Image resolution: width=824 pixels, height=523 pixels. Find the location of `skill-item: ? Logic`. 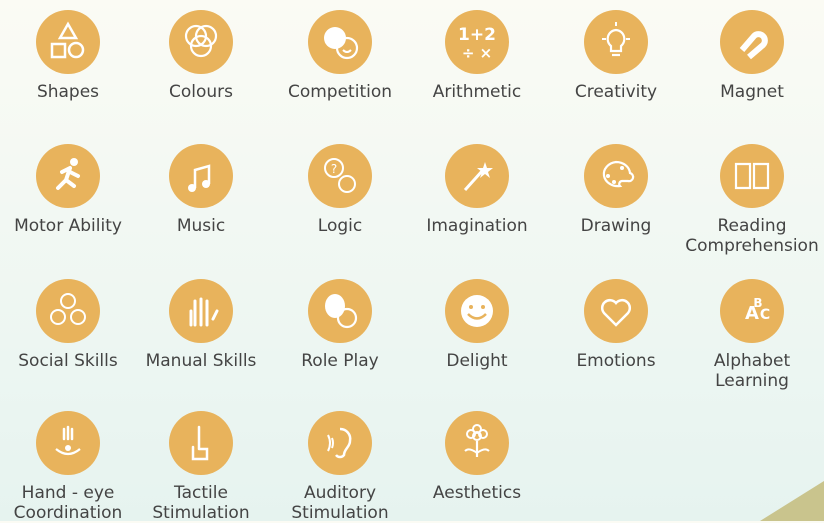

skill-item: ? Logic is located at coordinates (340, 190).